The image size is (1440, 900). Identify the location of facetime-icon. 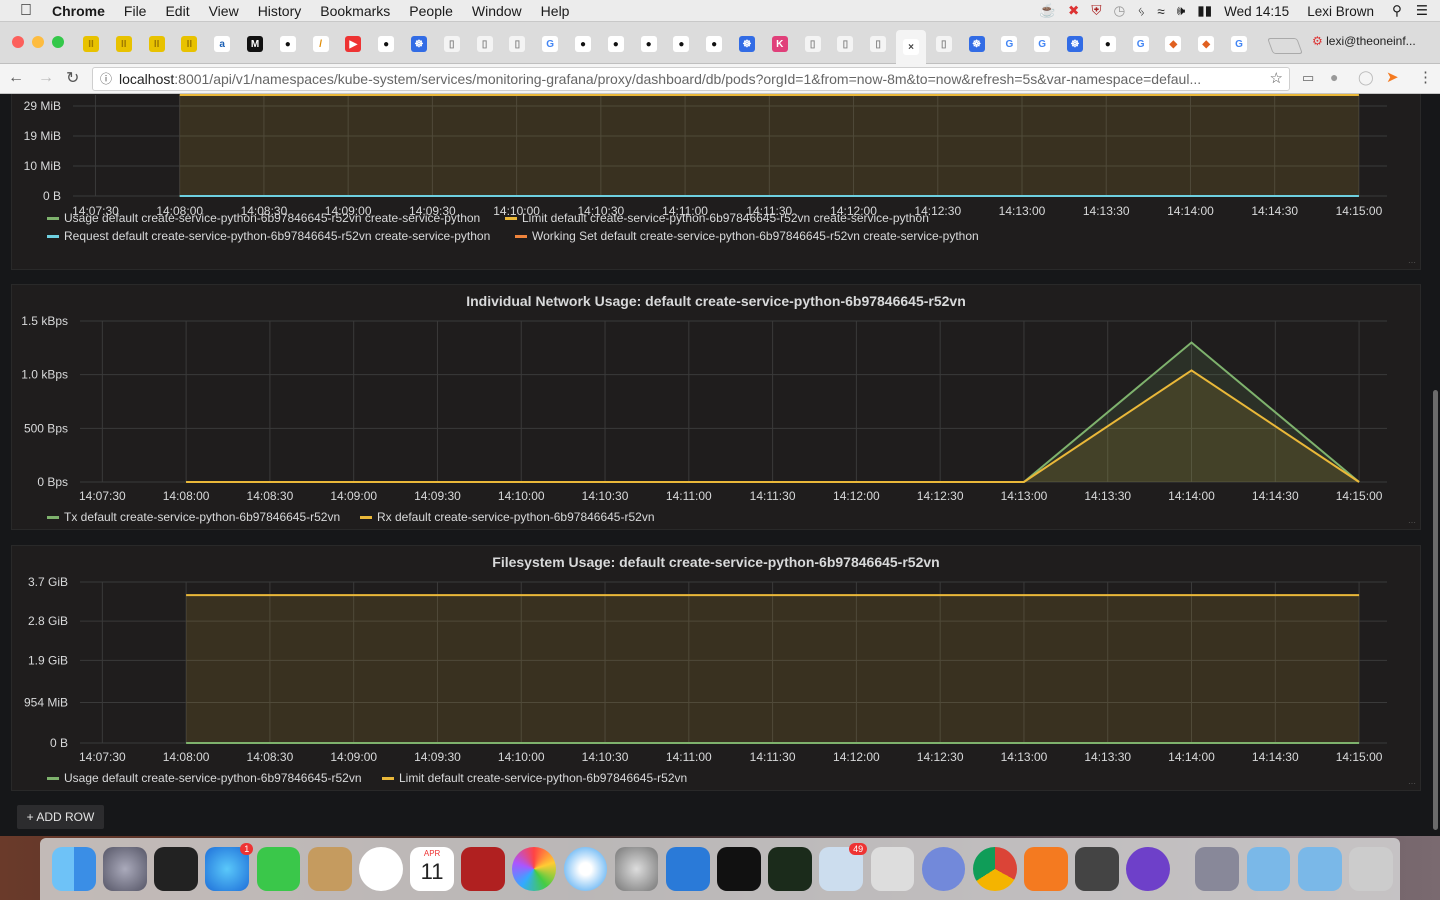
(278, 869).